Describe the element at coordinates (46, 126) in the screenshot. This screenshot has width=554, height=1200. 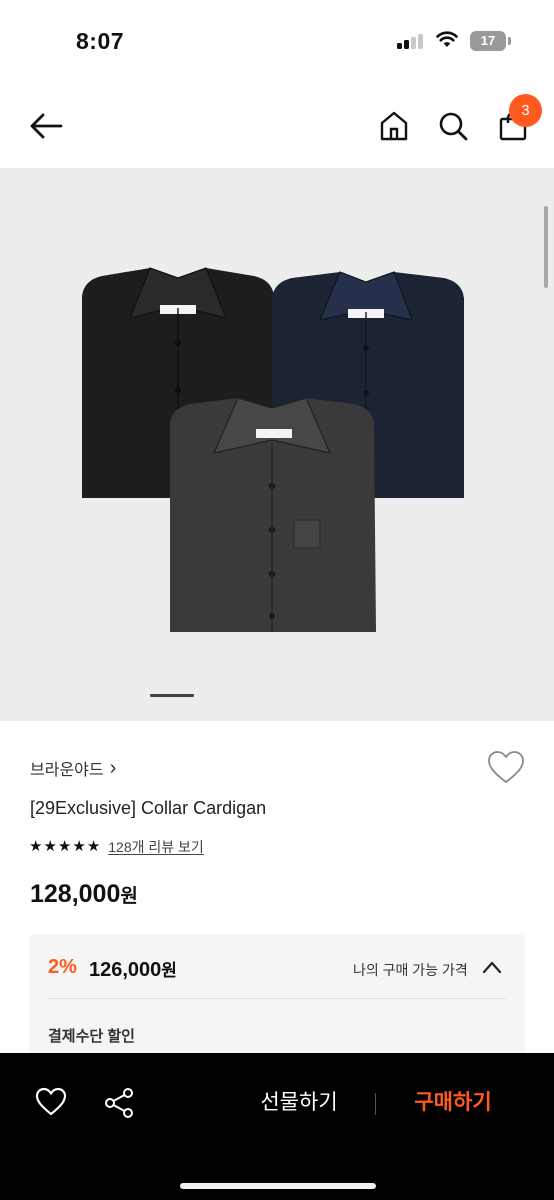
I see `back-arrow-icon` at that location.